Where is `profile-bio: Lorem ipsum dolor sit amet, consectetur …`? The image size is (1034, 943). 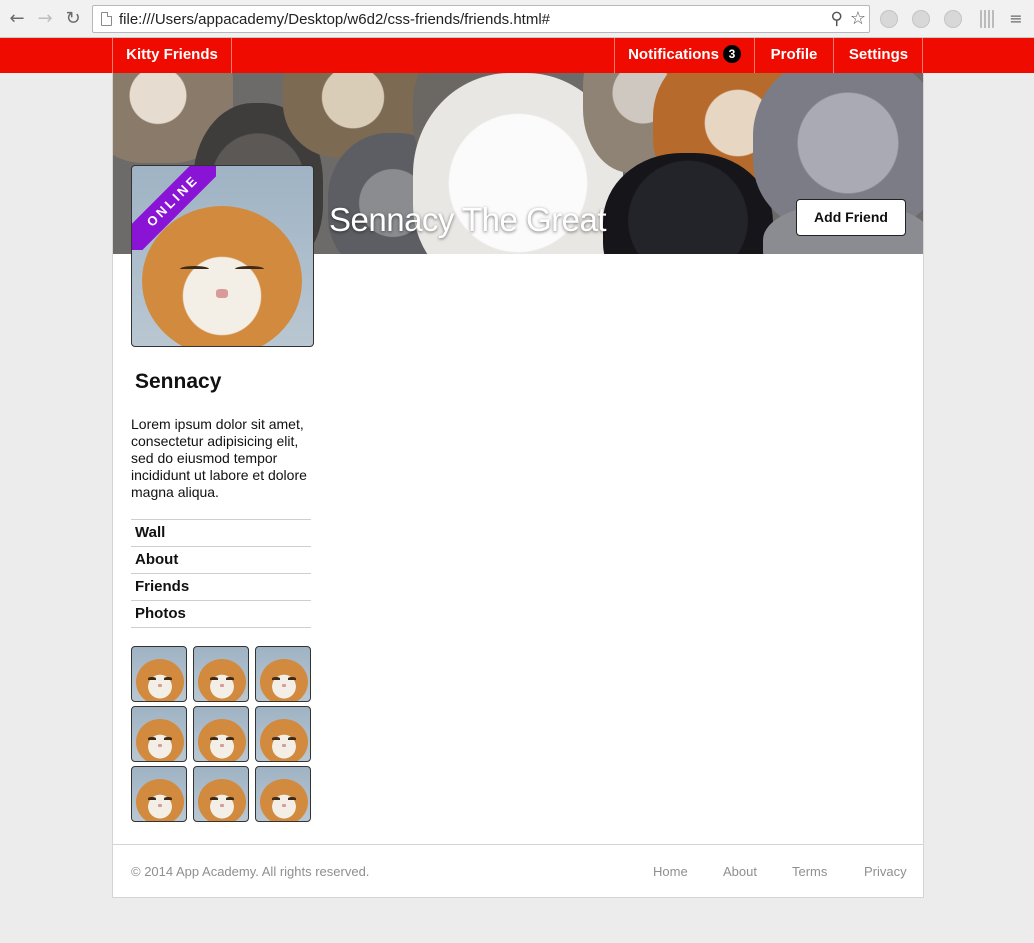 profile-bio: Lorem ipsum dolor sit amet, consectetur … is located at coordinates (219, 458).